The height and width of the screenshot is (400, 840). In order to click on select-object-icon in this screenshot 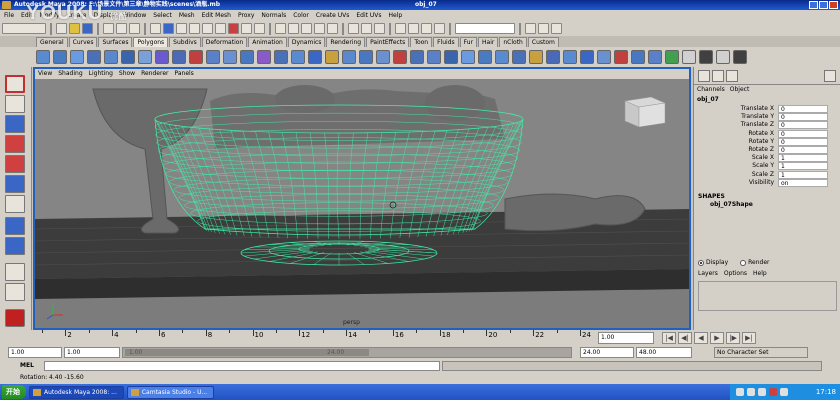, I will do `click(121, 28)`.